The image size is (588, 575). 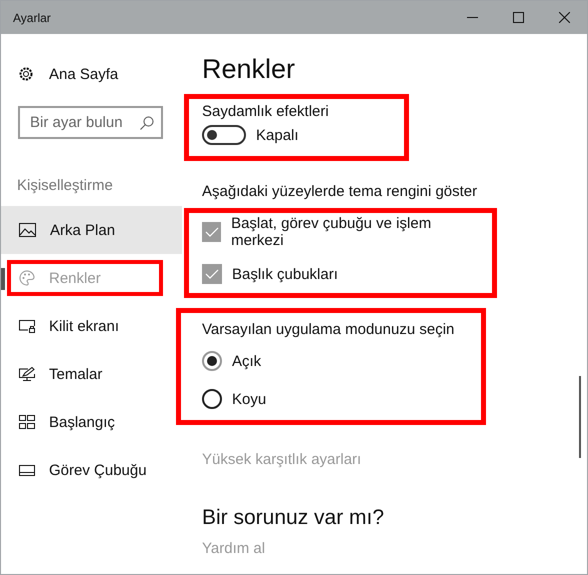 I want to click on maximize-icon, so click(x=518, y=17).